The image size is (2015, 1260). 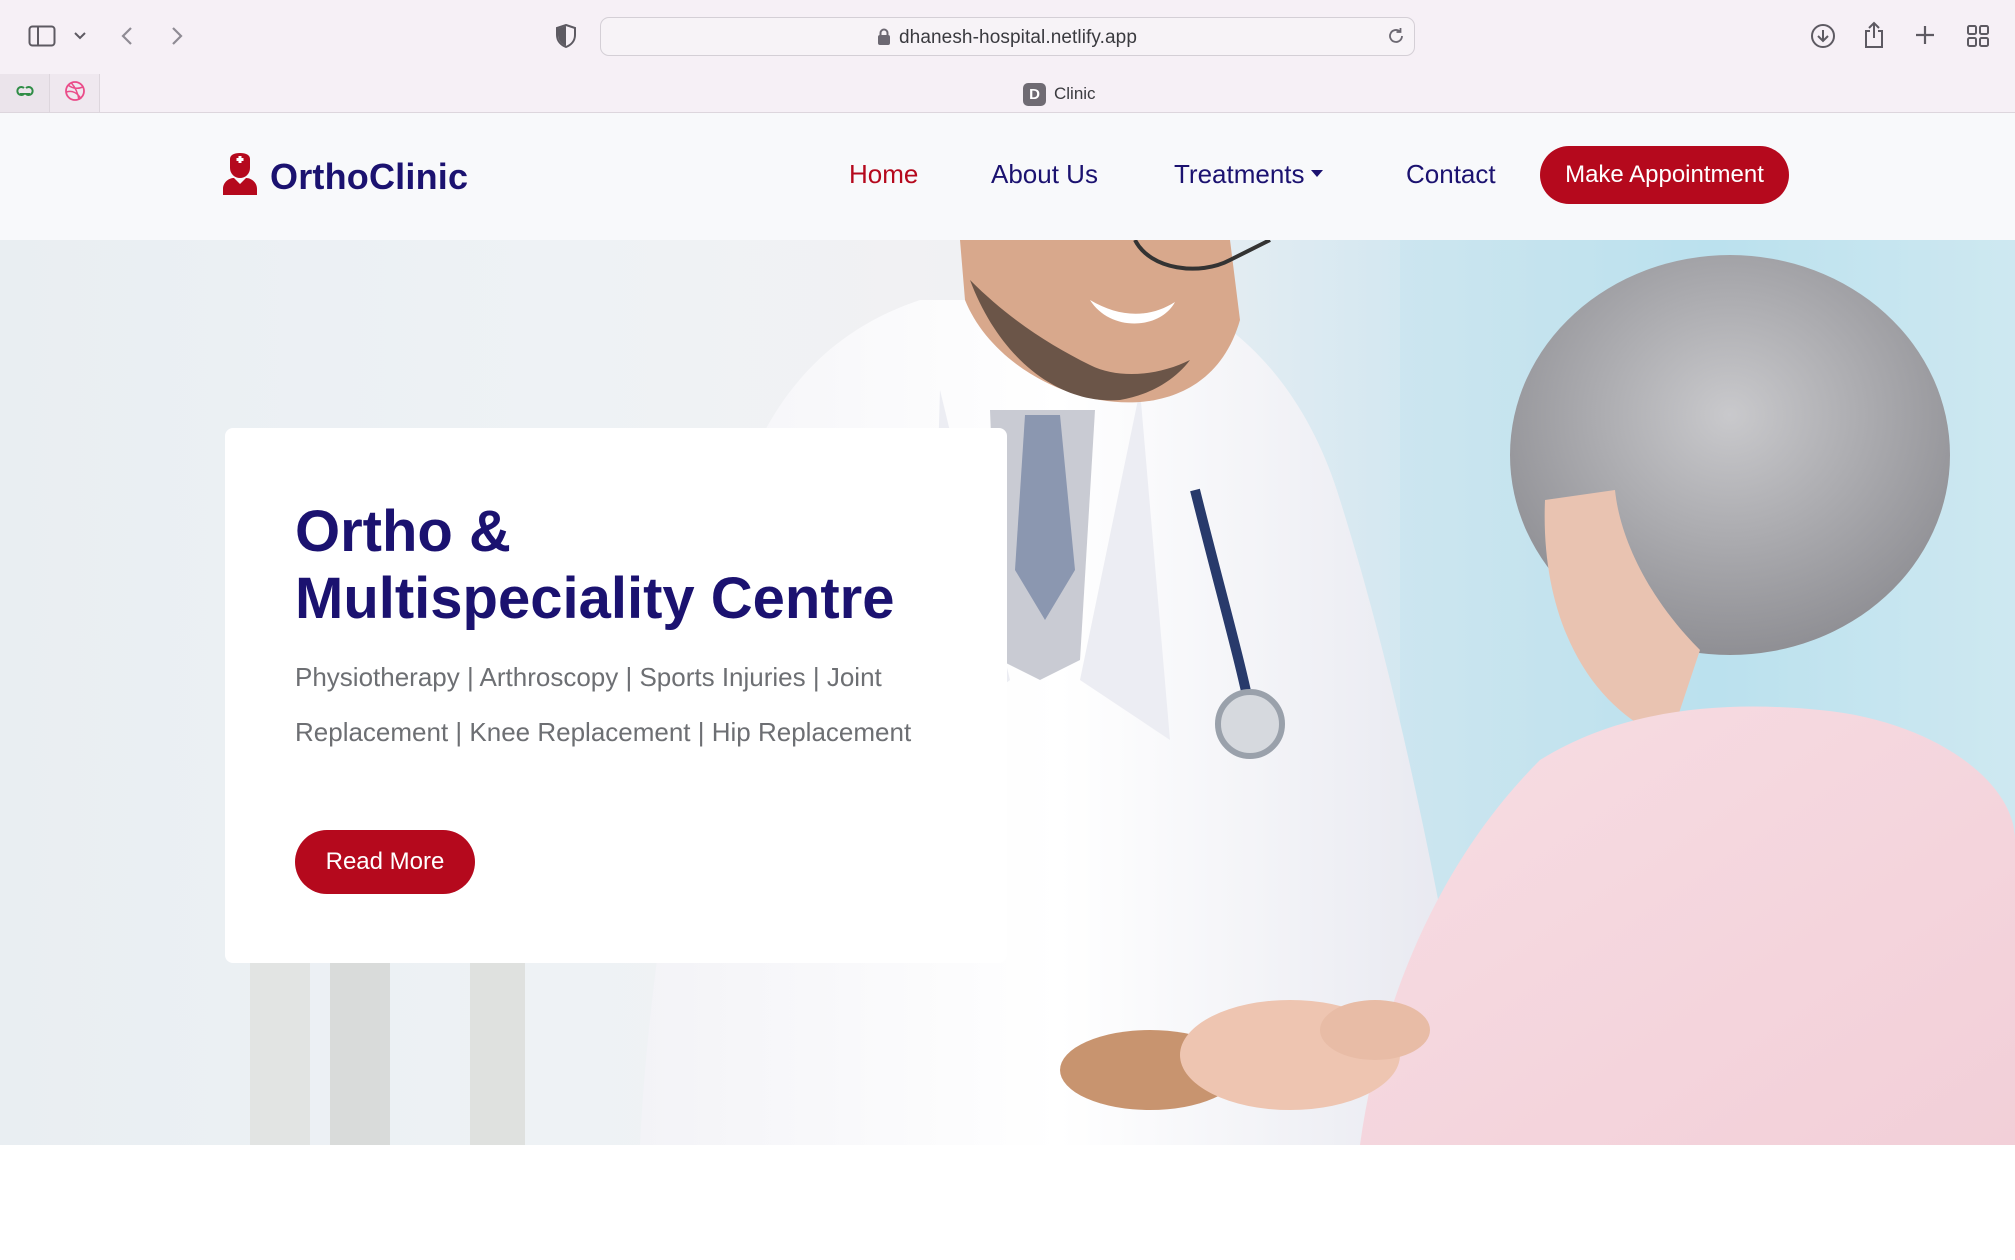 I want to click on pinned-tab-dribbble, so click(x=75, y=93).